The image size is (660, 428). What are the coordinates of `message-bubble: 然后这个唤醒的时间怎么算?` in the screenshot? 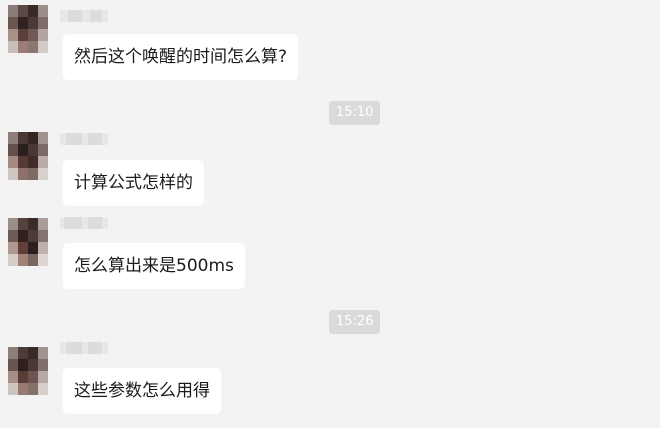 It's located at (181, 57).